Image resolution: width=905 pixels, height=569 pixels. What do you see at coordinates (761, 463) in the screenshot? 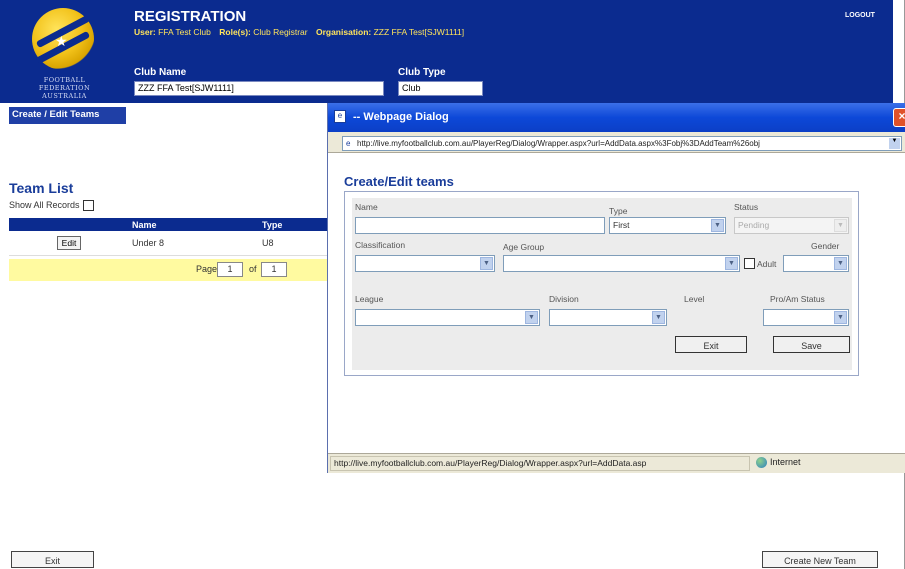
I see `globe-icon` at bounding box center [761, 463].